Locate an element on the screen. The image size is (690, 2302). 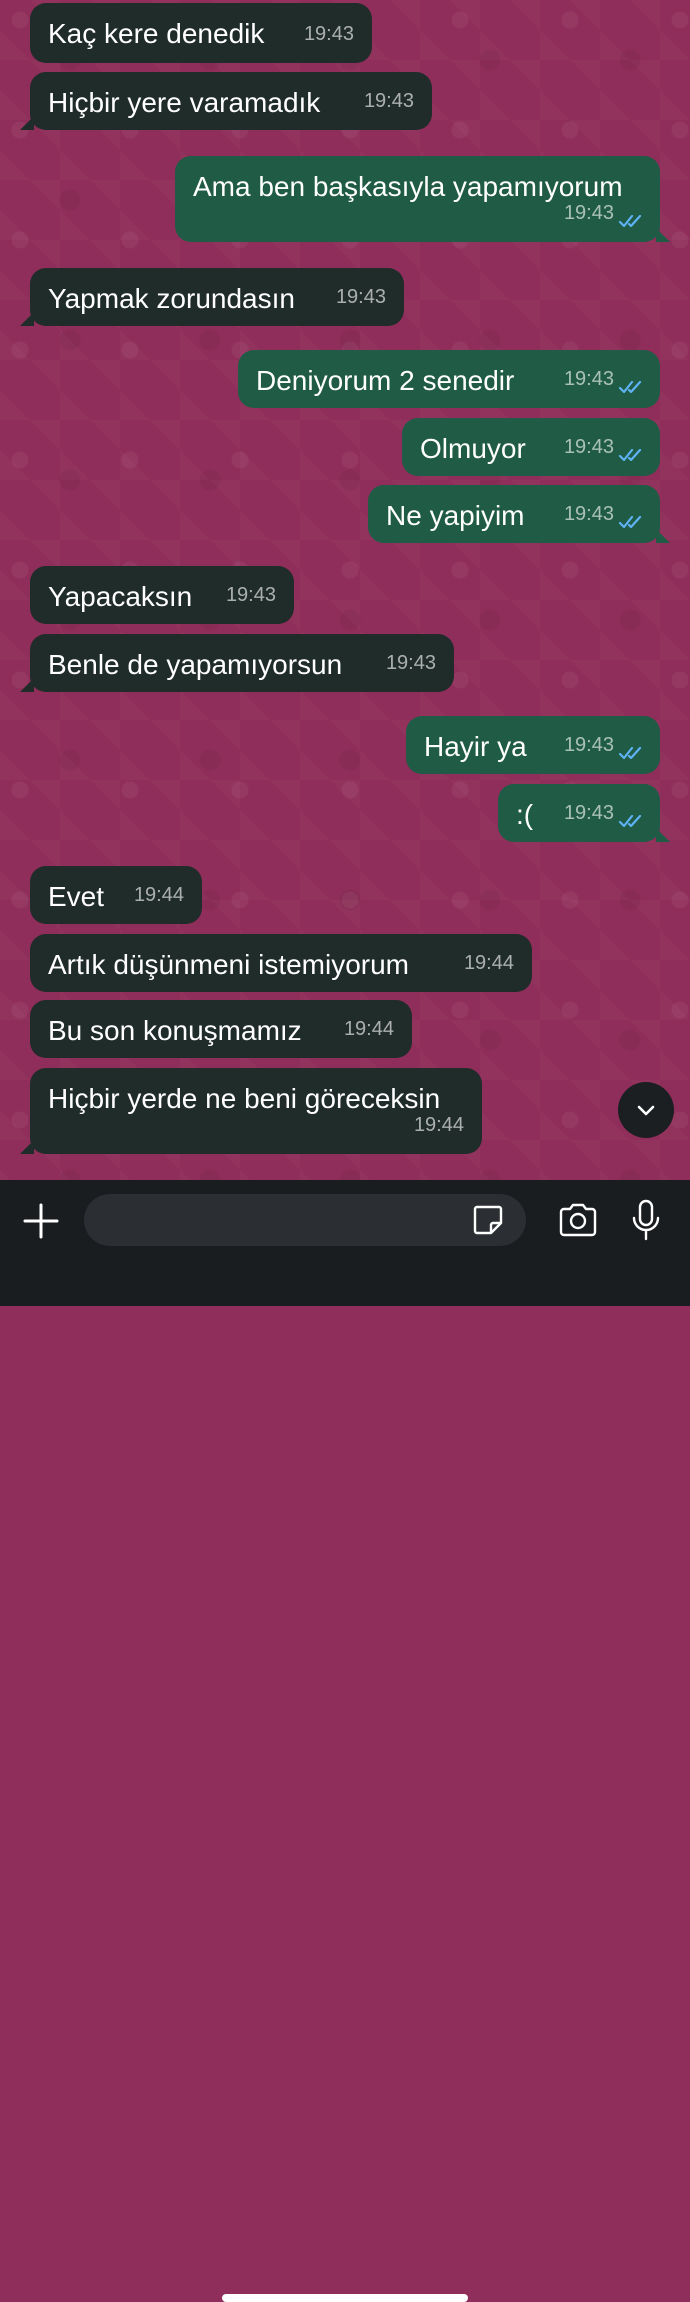
chevron-down-icon is located at coordinates (646, 1110).